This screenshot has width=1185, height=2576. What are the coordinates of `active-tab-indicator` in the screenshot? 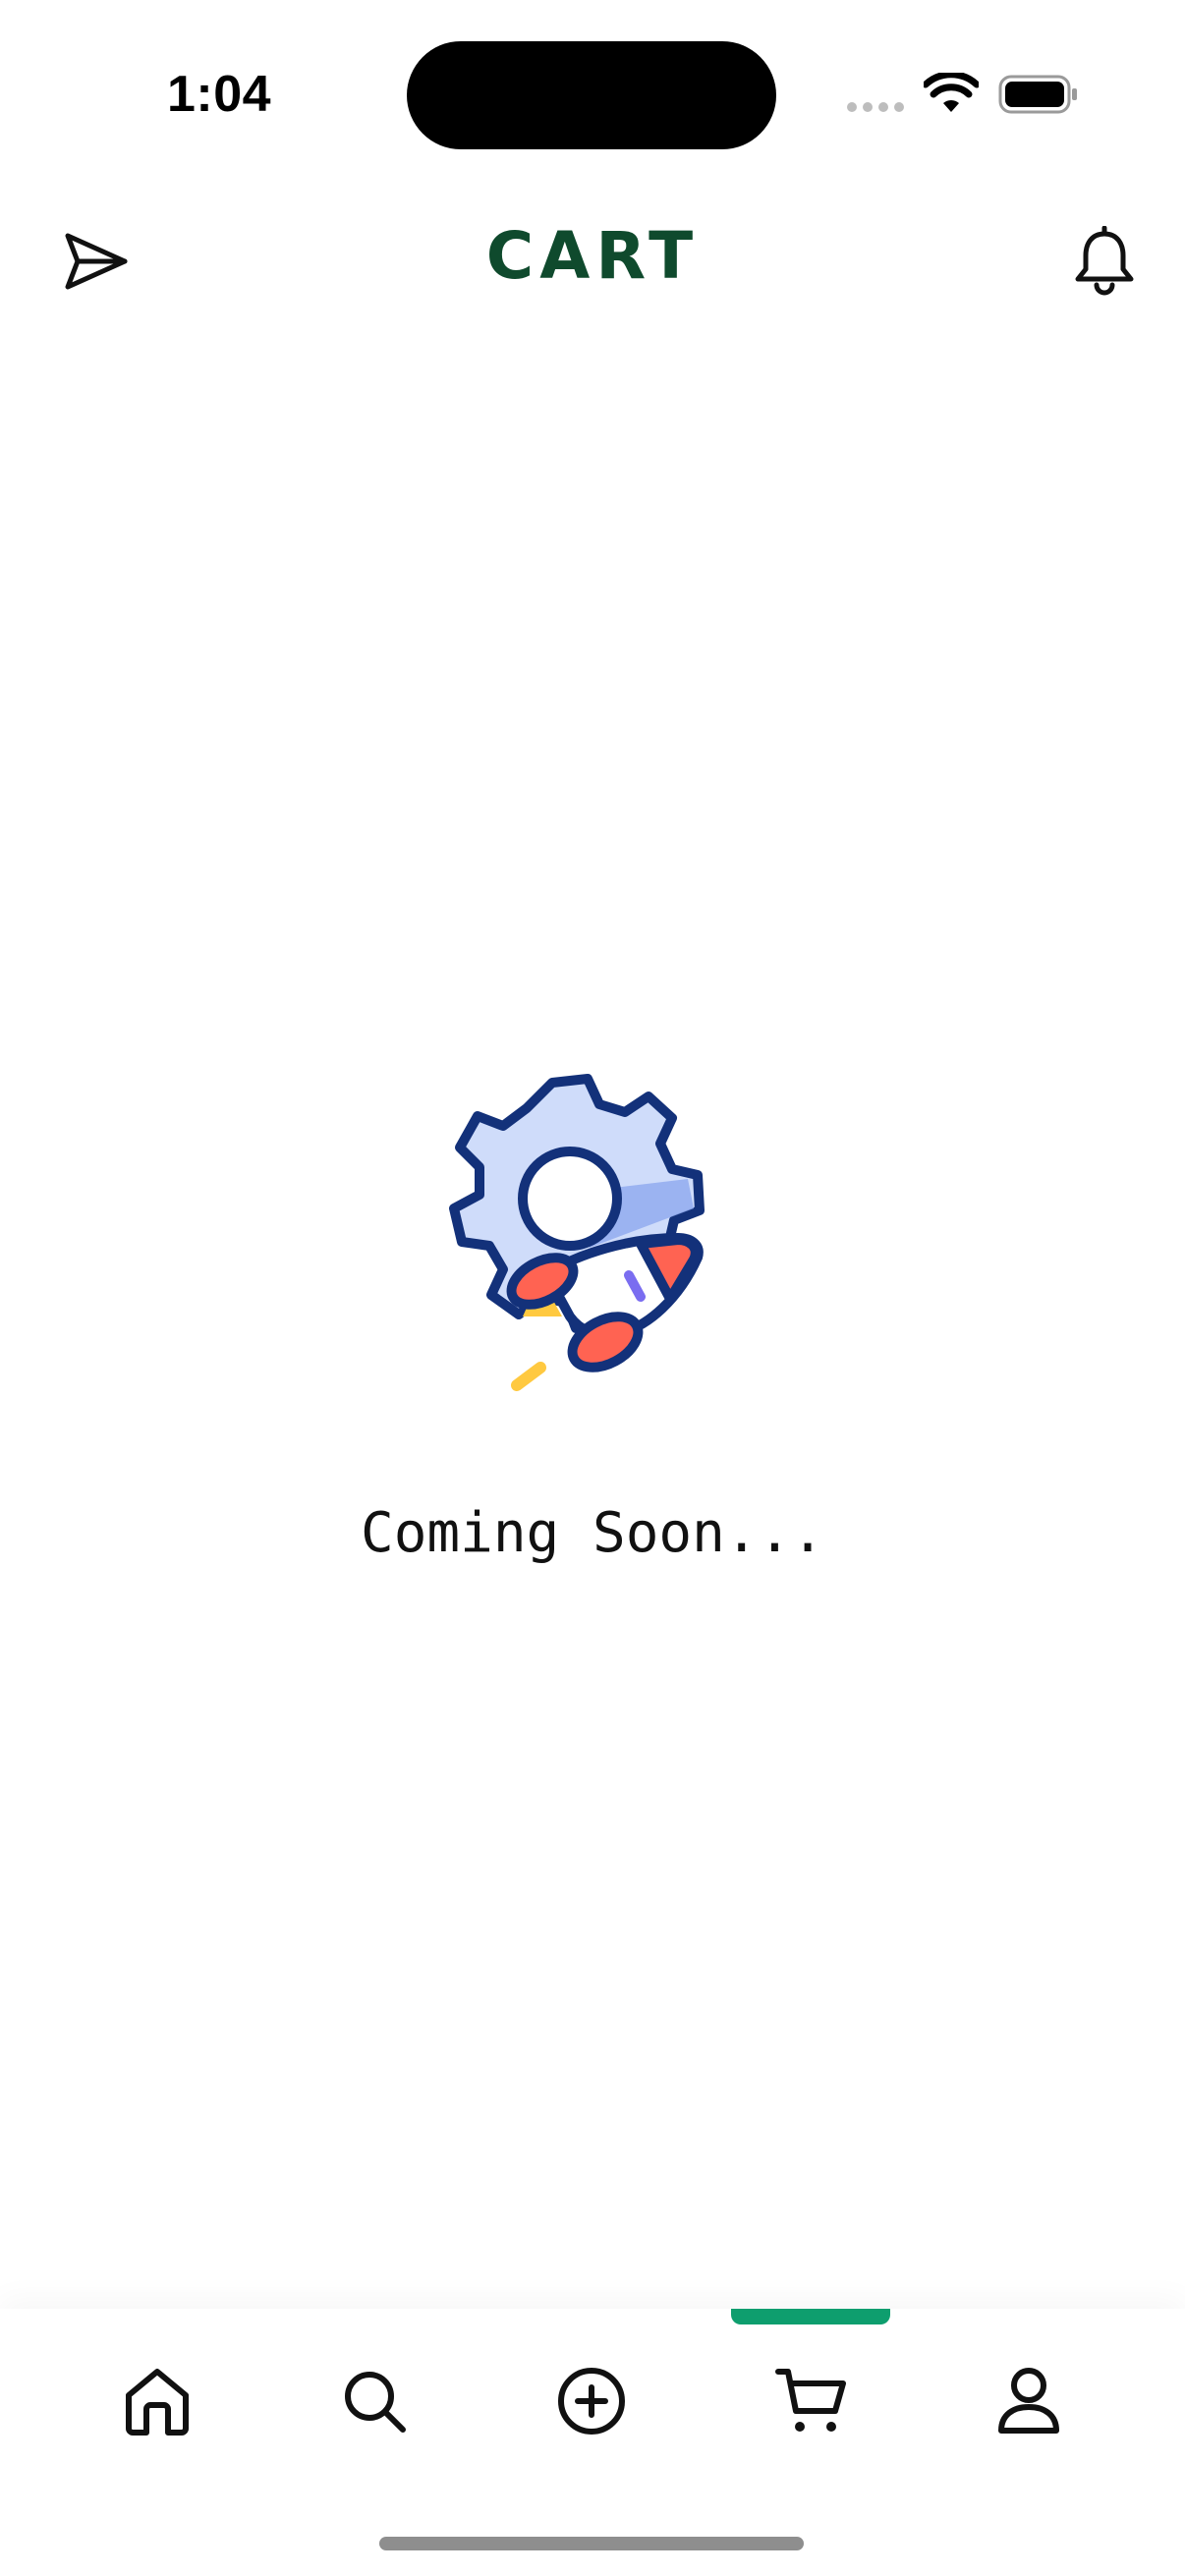 It's located at (811, 2316).